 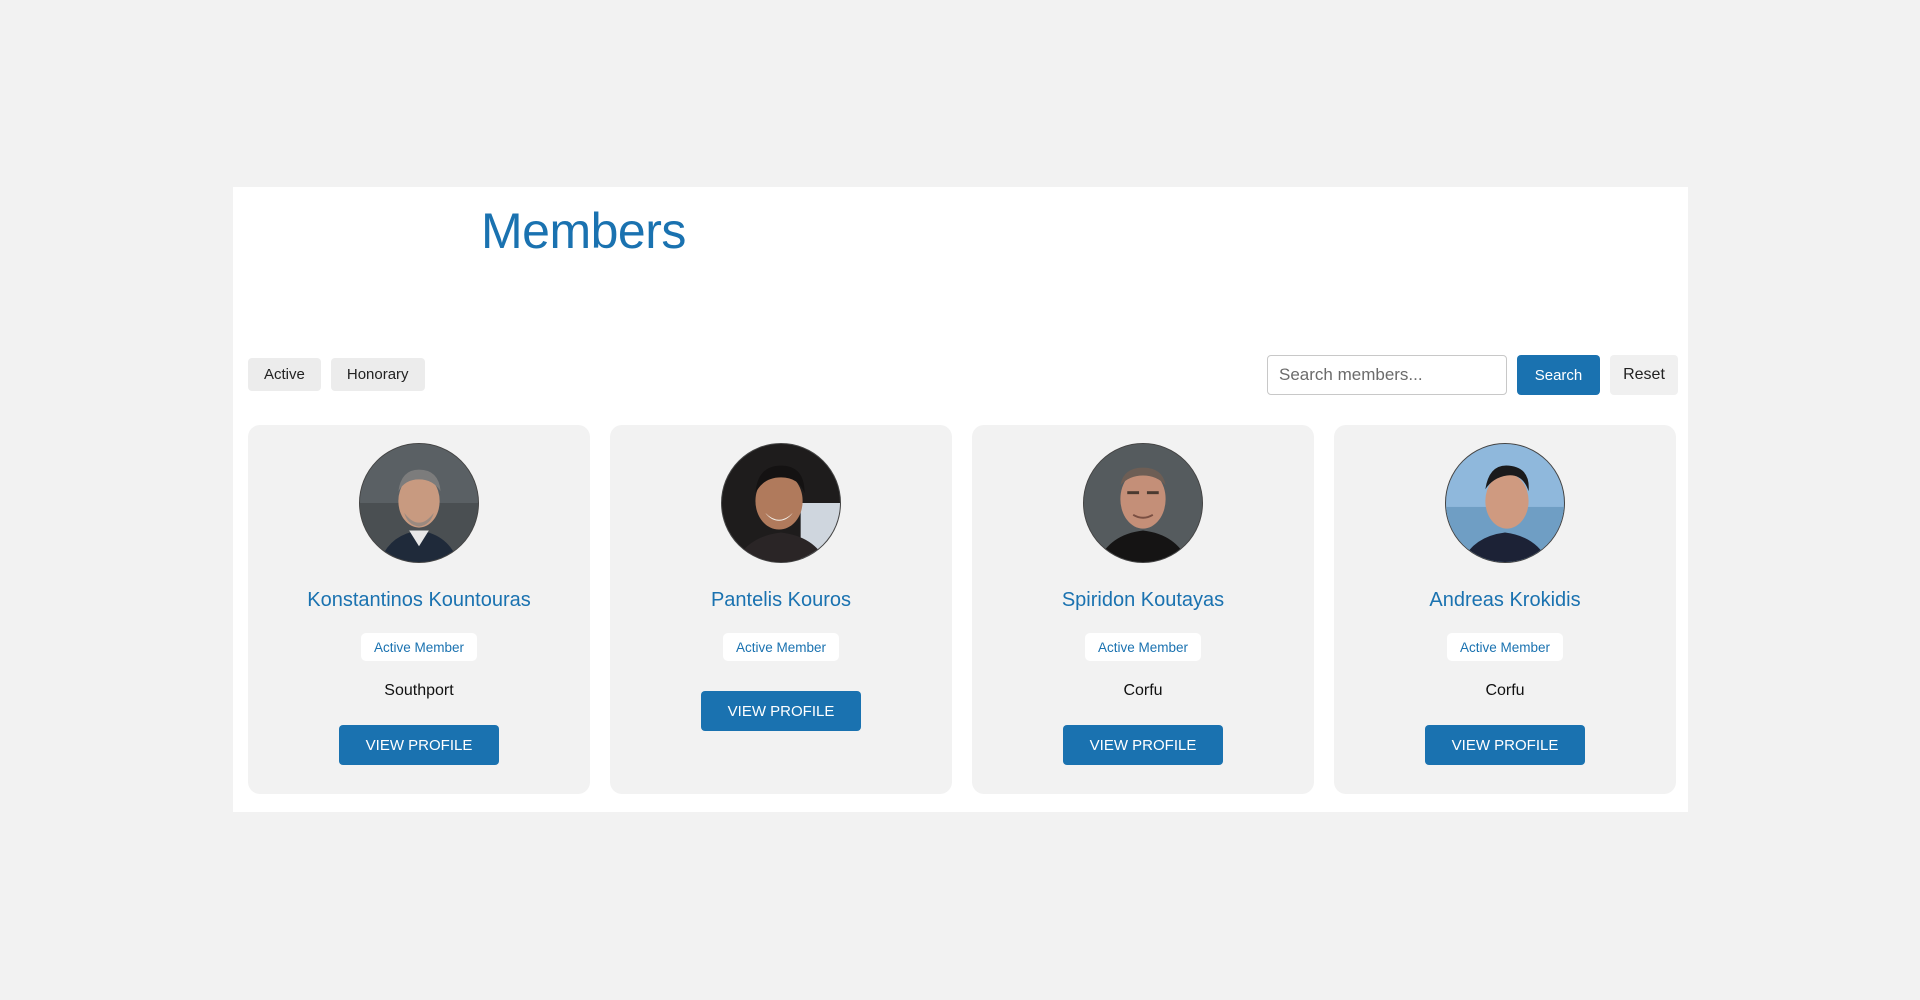 I want to click on search-bar: Search Reset, so click(x=1472, y=375).